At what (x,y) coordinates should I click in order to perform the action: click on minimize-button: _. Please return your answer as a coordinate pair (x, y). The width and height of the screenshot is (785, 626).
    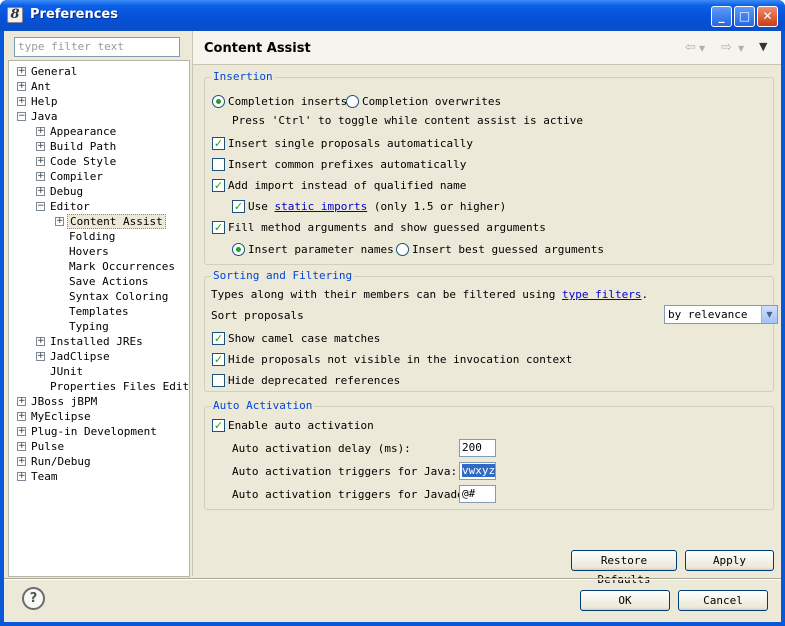
    Looking at the image, I should click on (721, 16).